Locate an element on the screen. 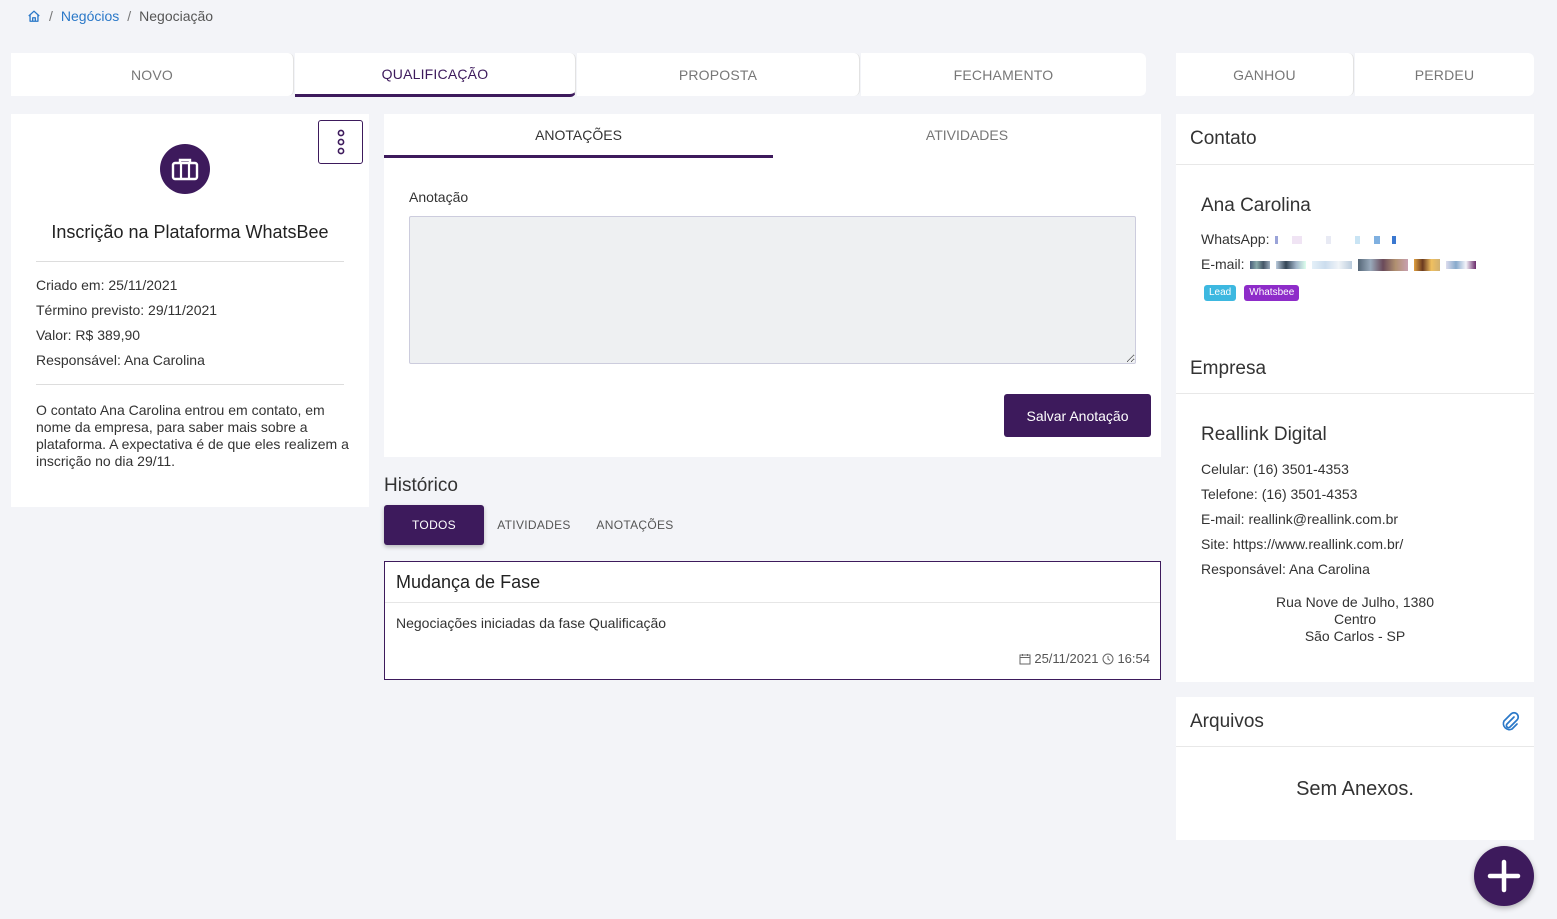 The height and width of the screenshot is (919, 1557). deal-value: Valor: R$ 389,90 is located at coordinates (88, 335).